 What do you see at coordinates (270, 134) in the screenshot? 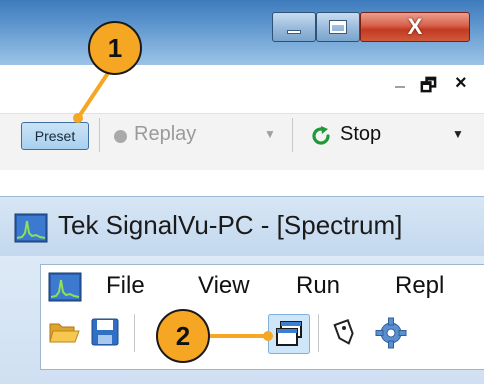
I see `replay-dropdown-arrow-icon: ▼` at bounding box center [270, 134].